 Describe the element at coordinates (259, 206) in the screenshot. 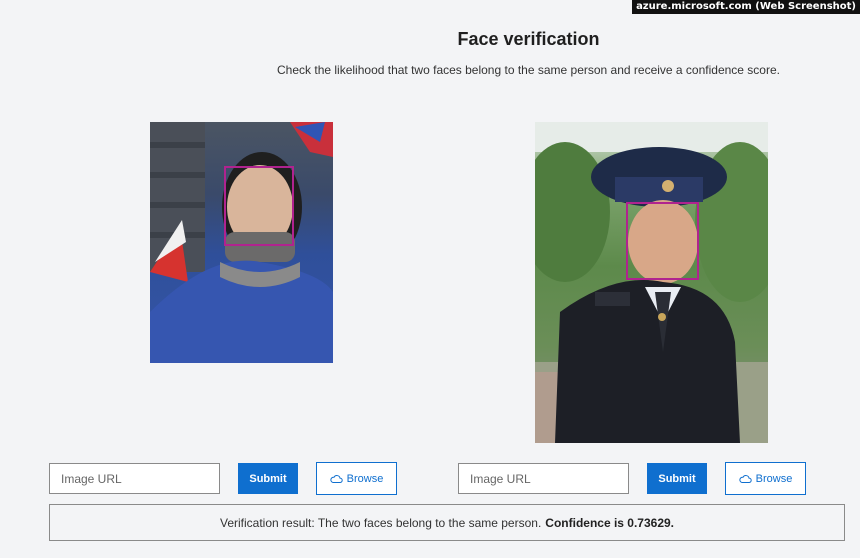

I see `left-face-bounding-box` at that location.